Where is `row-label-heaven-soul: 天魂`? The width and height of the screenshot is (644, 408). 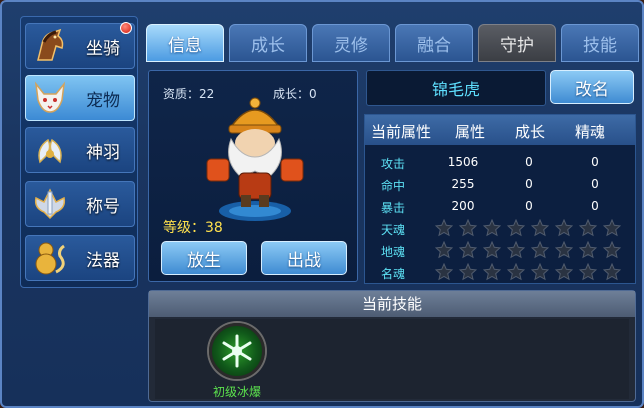
row-label-heaven-soul: 天魂 is located at coordinates (393, 230).